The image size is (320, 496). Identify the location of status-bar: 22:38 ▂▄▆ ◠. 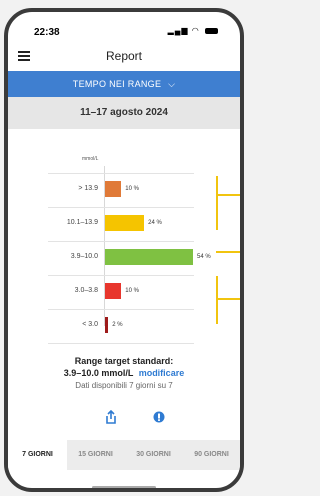
(124, 25).